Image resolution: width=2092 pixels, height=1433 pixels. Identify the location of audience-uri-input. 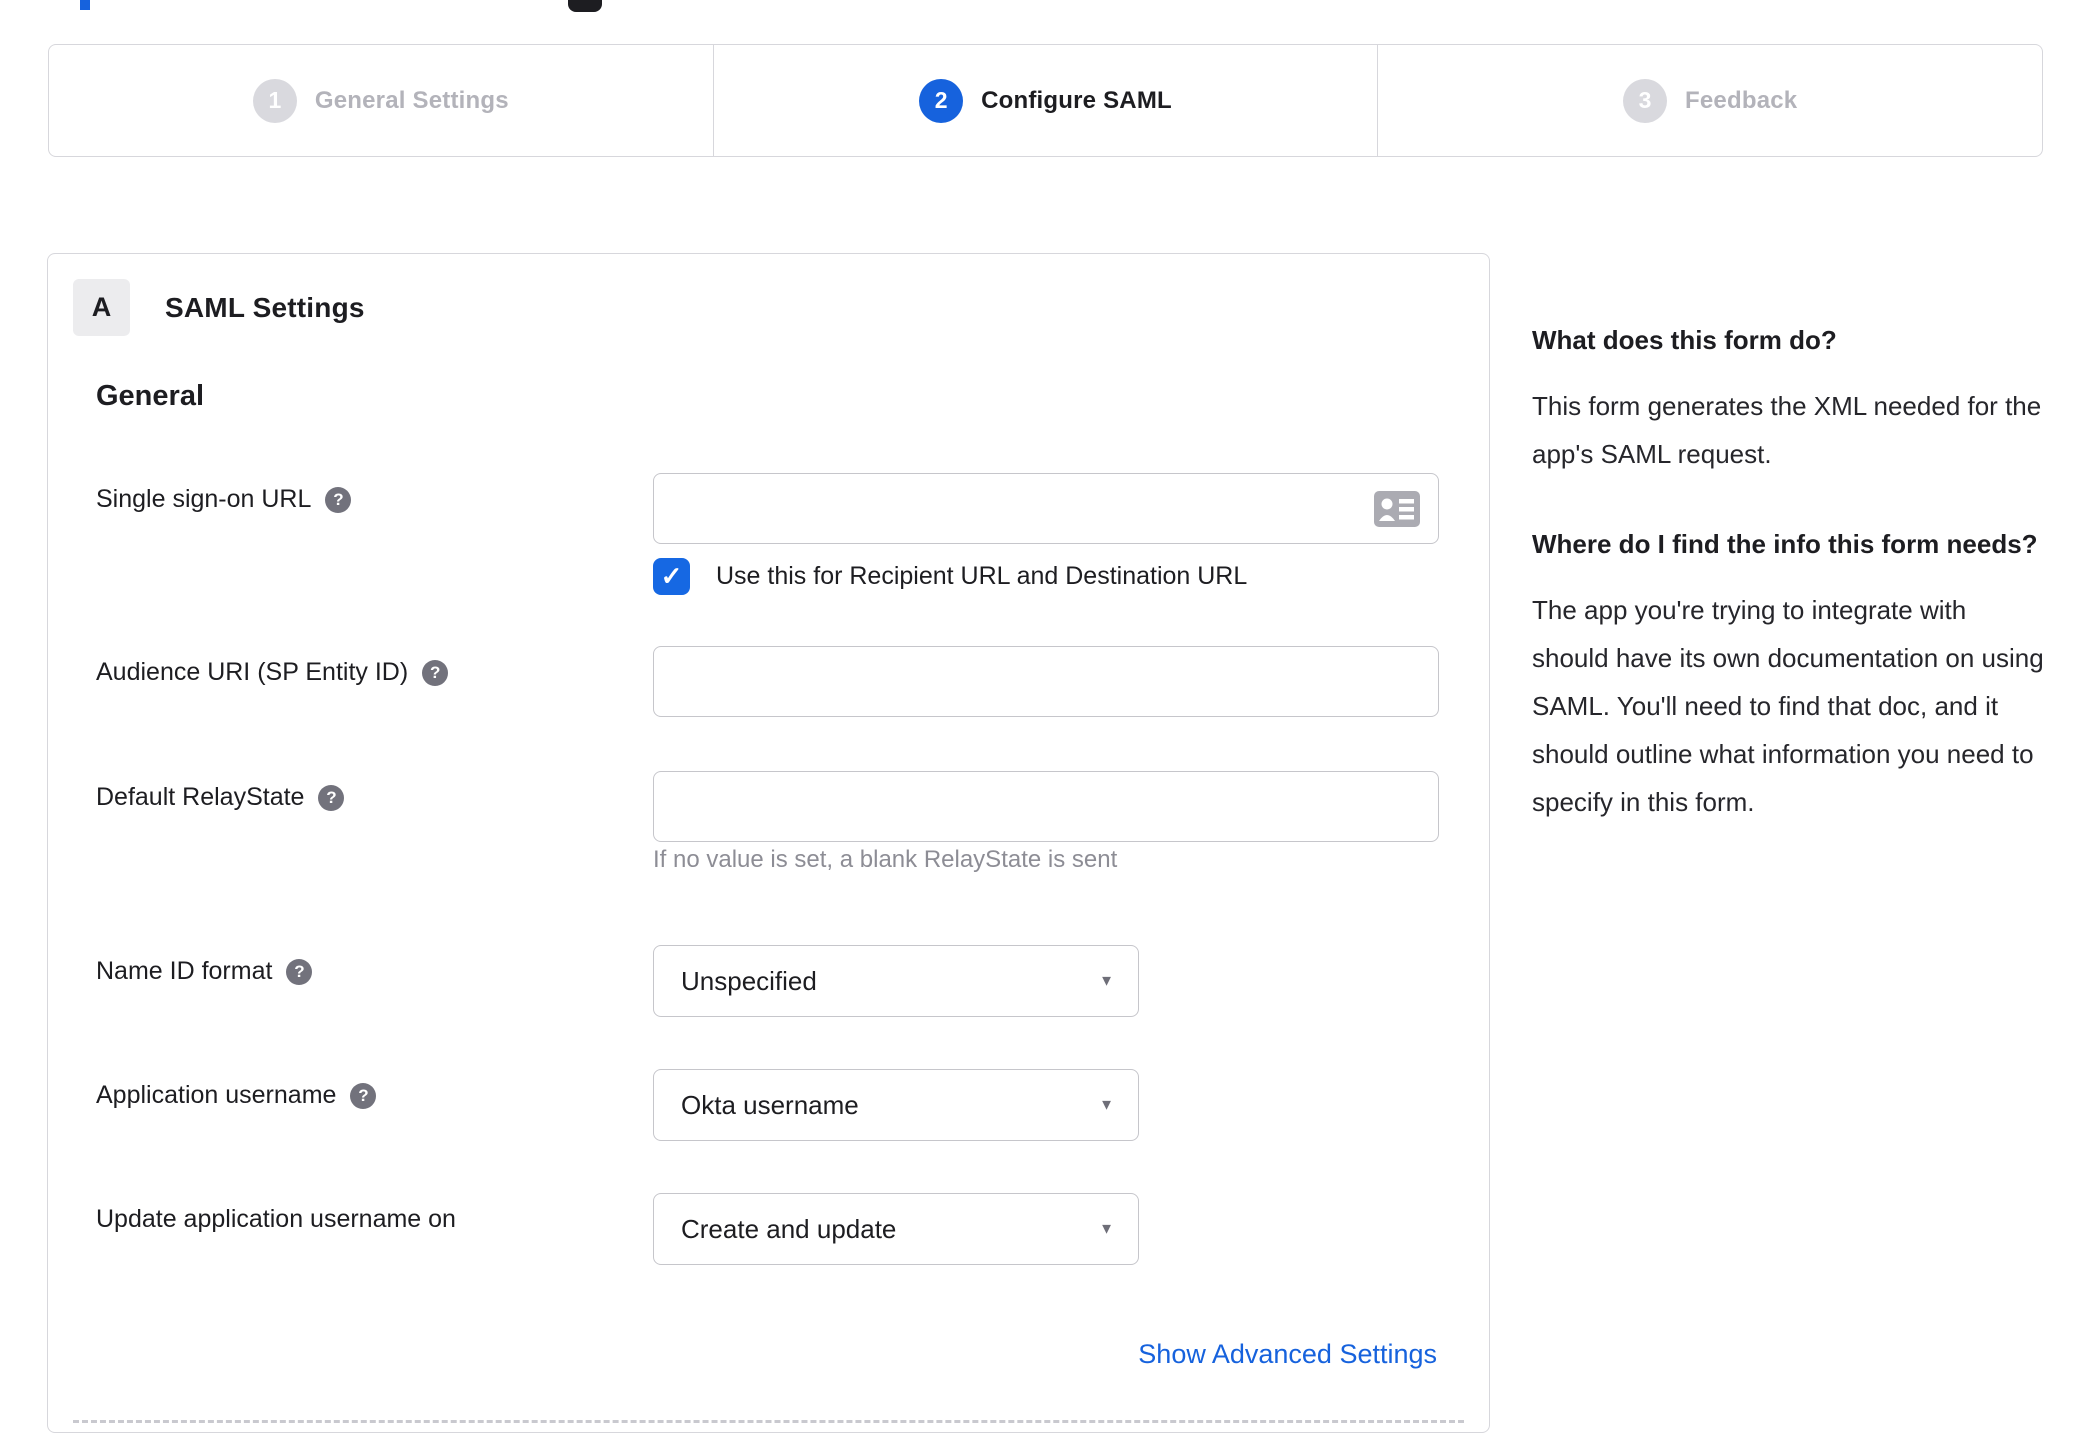
(1046, 681).